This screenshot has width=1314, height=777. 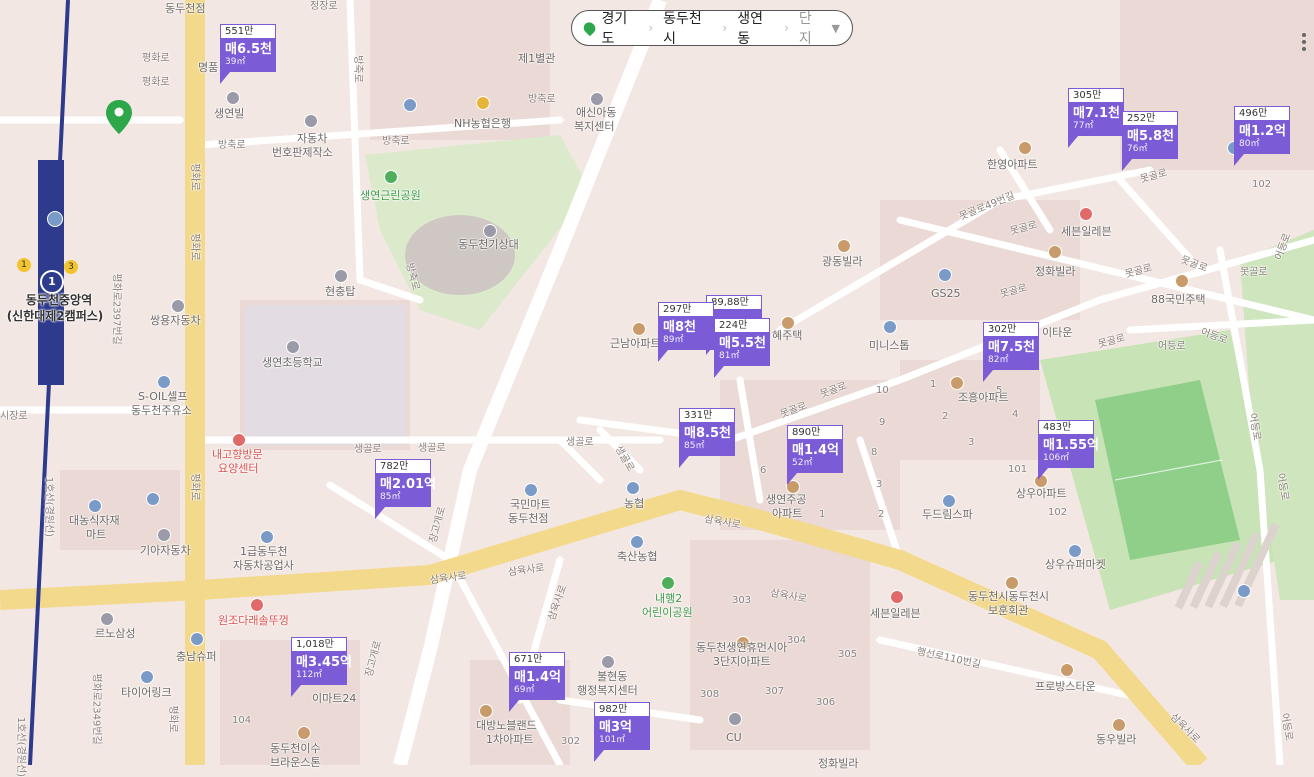 What do you see at coordinates (1058, 512) in the screenshot?
I see `map-label: 102` at bounding box center [1058, 512].